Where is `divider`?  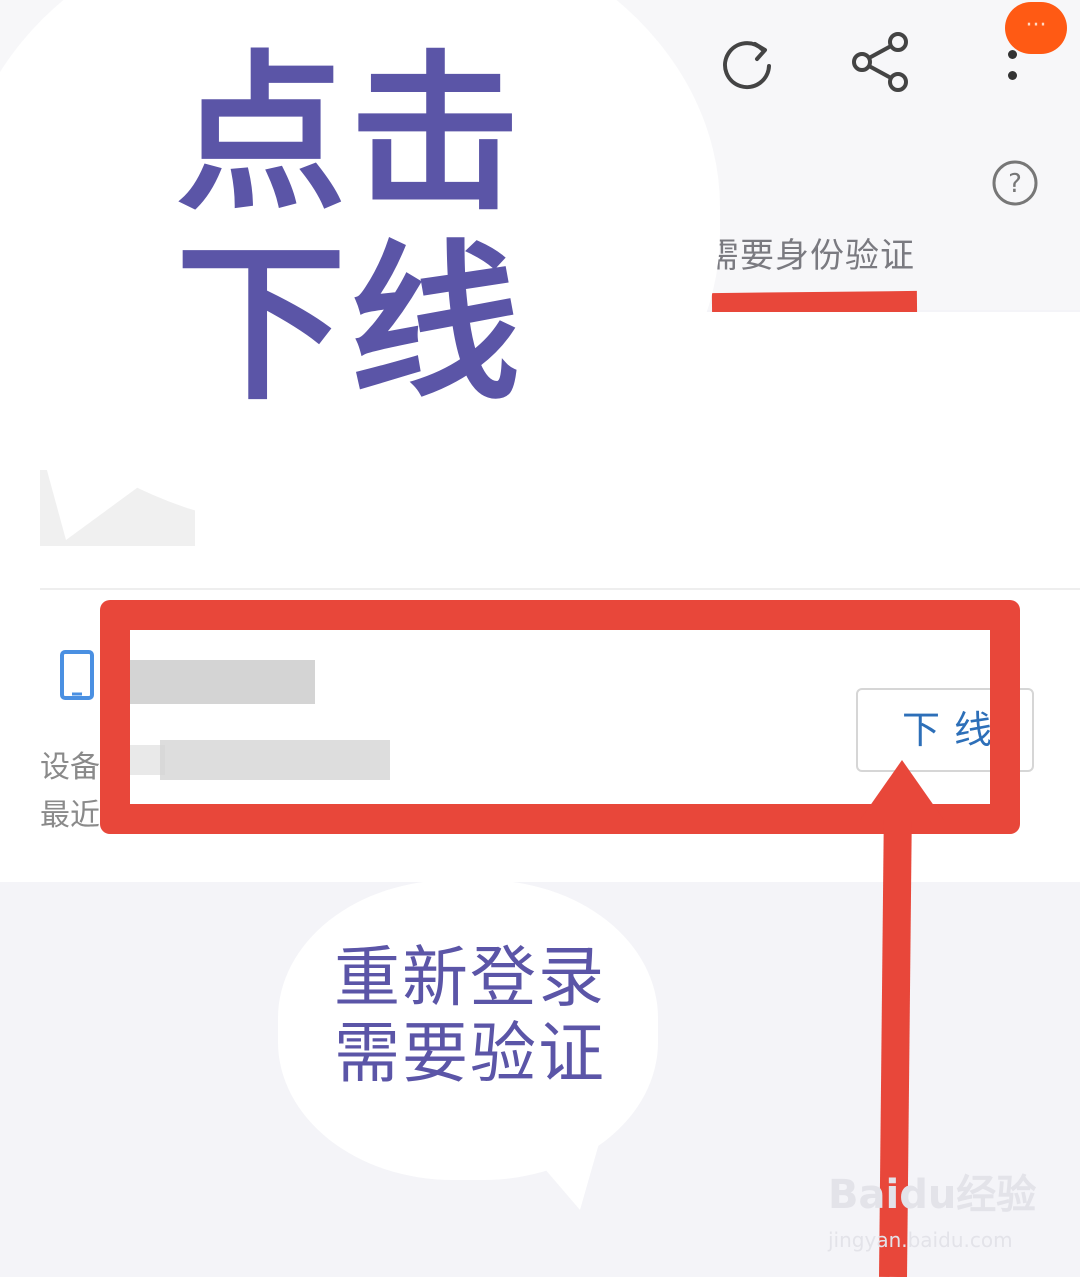 divider is located at coordinates (560, 589).